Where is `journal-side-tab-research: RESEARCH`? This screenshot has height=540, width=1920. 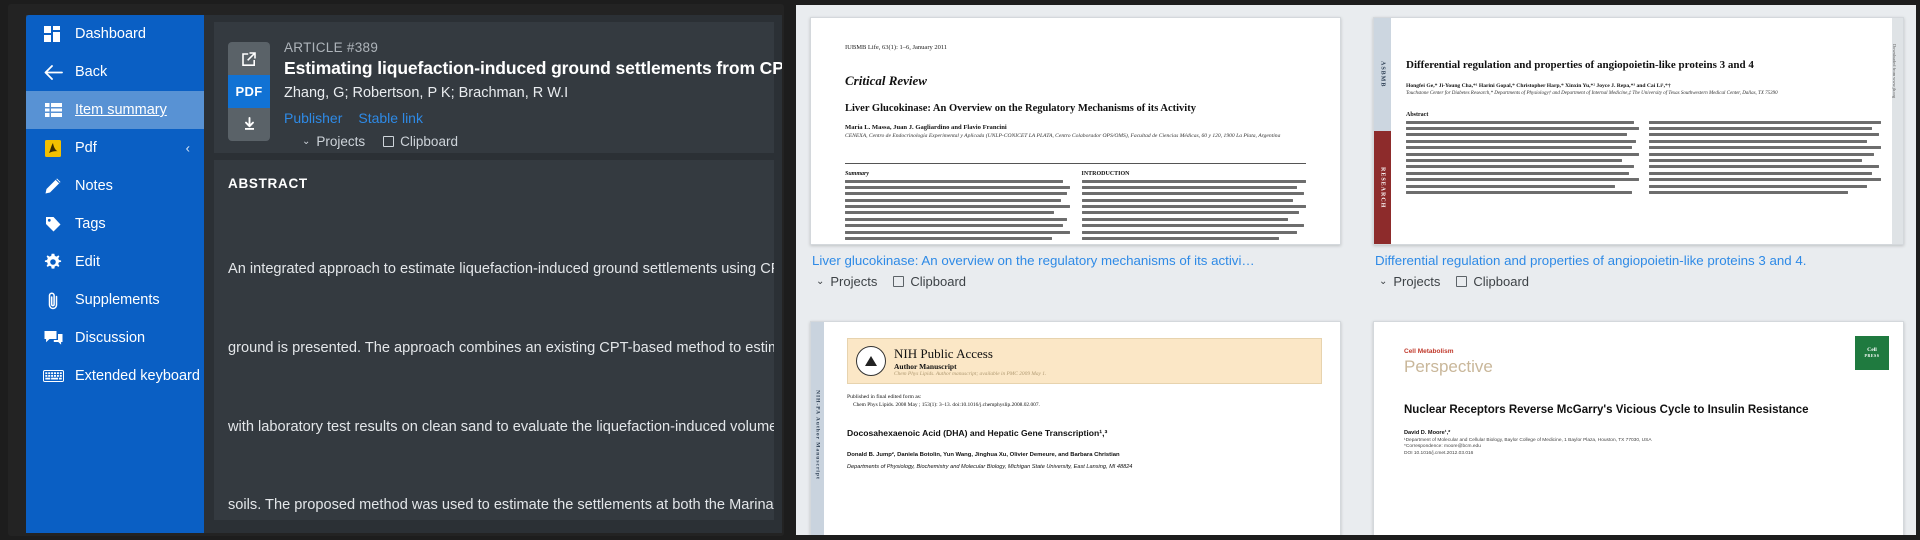
journal-side-tab-research: RESEARCH is located at coordinates (1382, 187).